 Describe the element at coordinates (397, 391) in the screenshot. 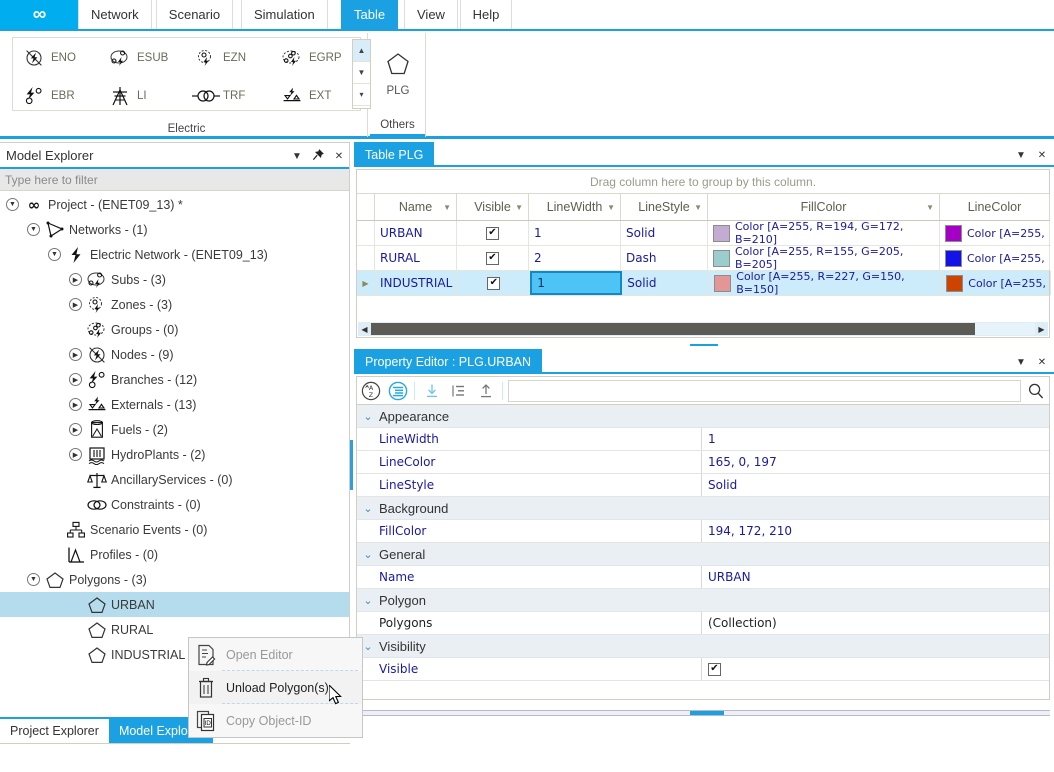

I see `categorized-icon` at that location.